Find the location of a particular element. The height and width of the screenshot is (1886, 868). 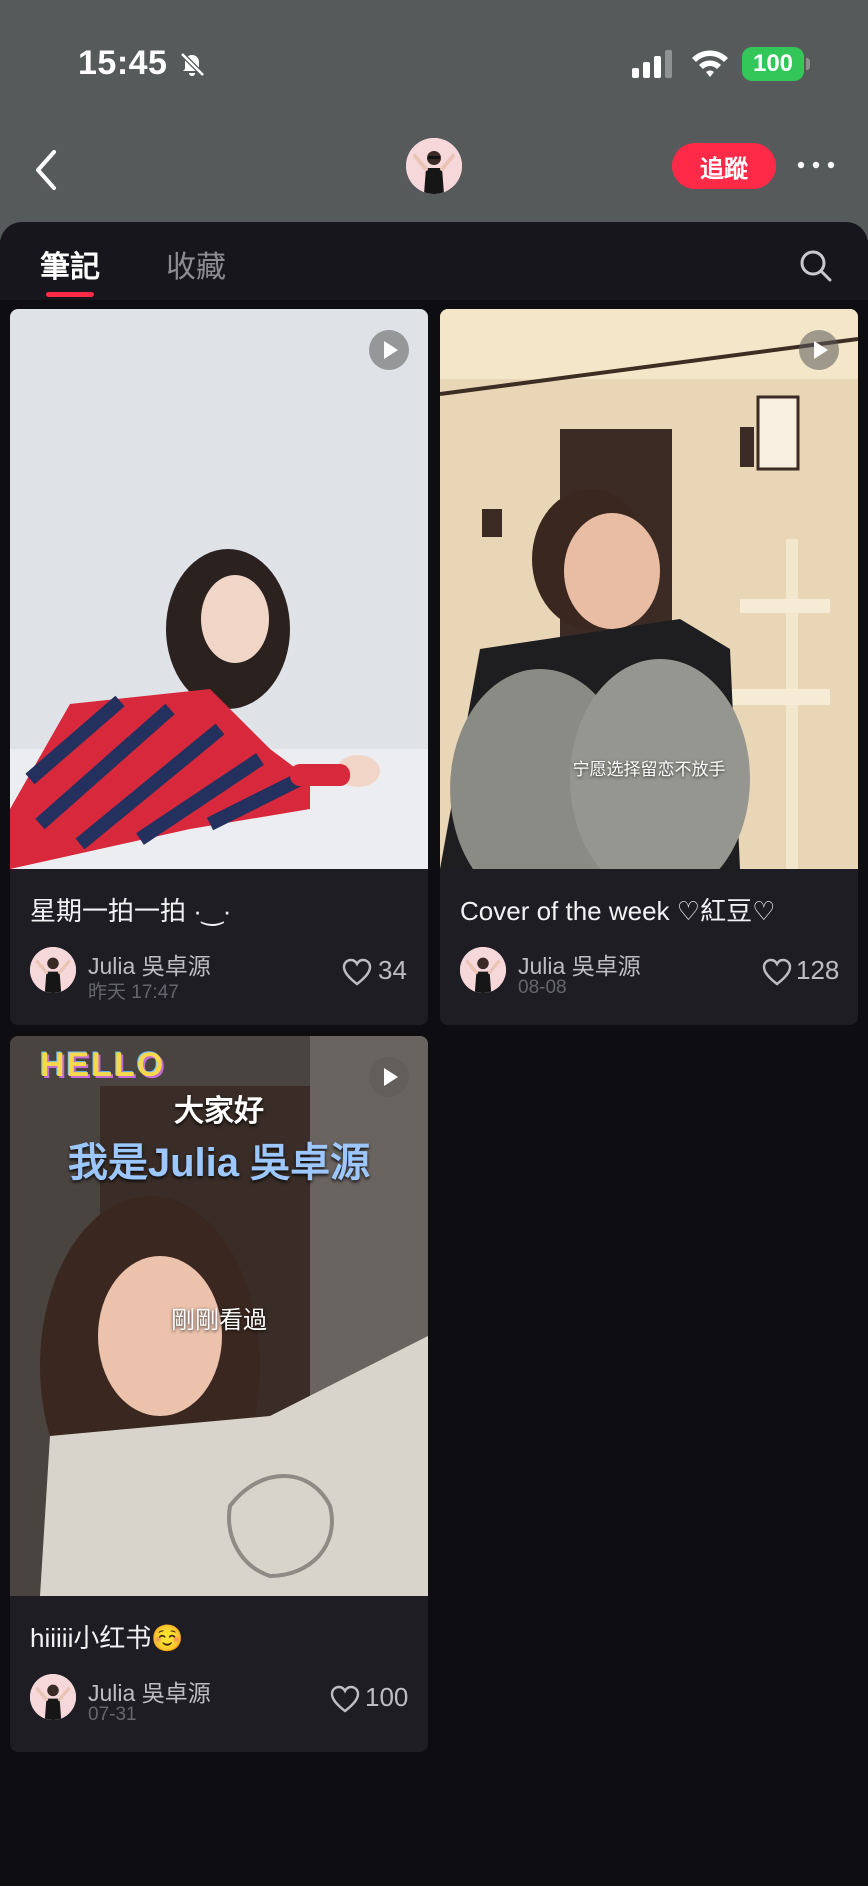

cellular-signal-icon is located at coordinates (652, 64).